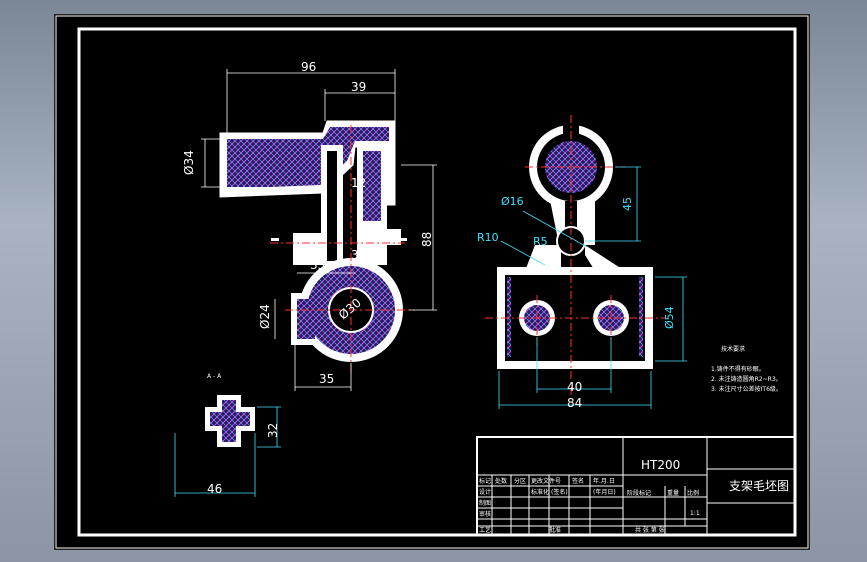 The width and height of the screenshot is (867, 562). I want to click on row-label-5: 工艺, so click(485, 530).